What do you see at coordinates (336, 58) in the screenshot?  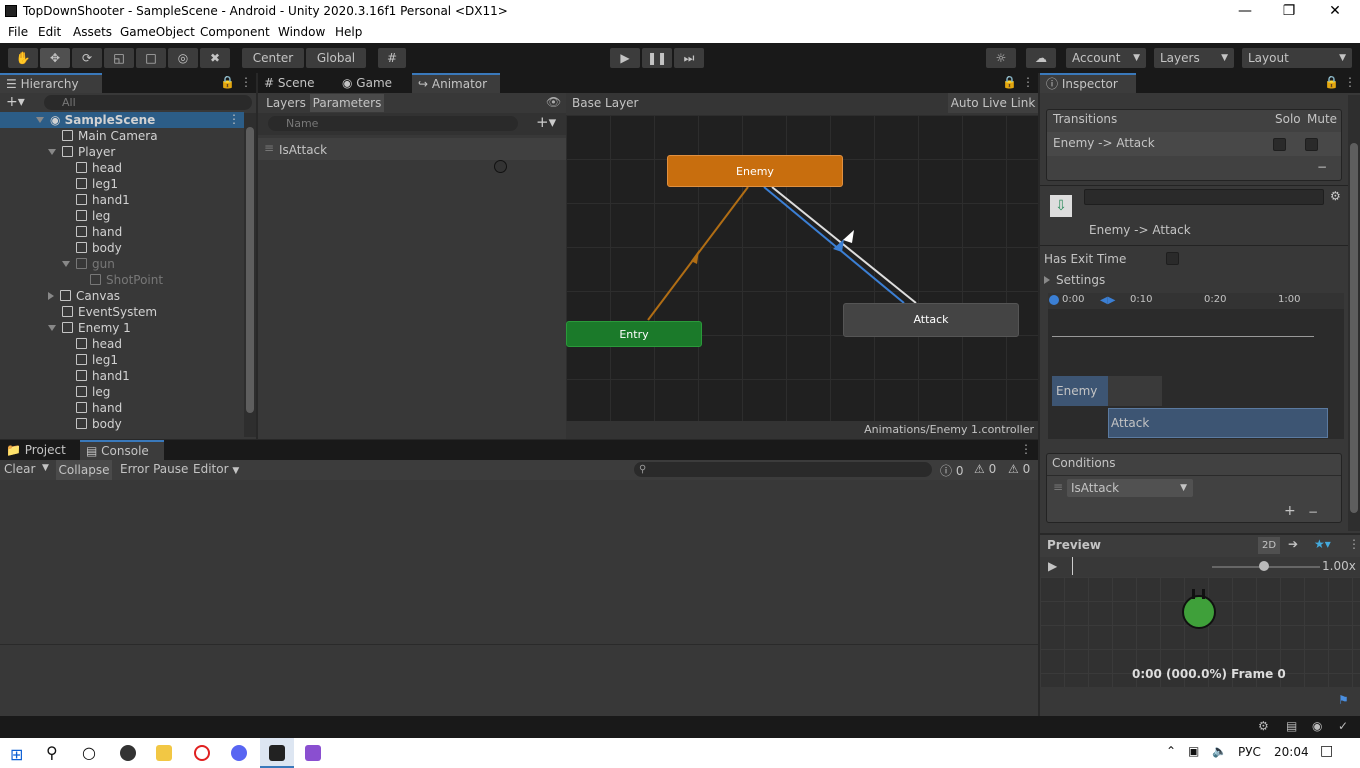 I see `pivot-global-button: Global` at bounding box center [336, 58].